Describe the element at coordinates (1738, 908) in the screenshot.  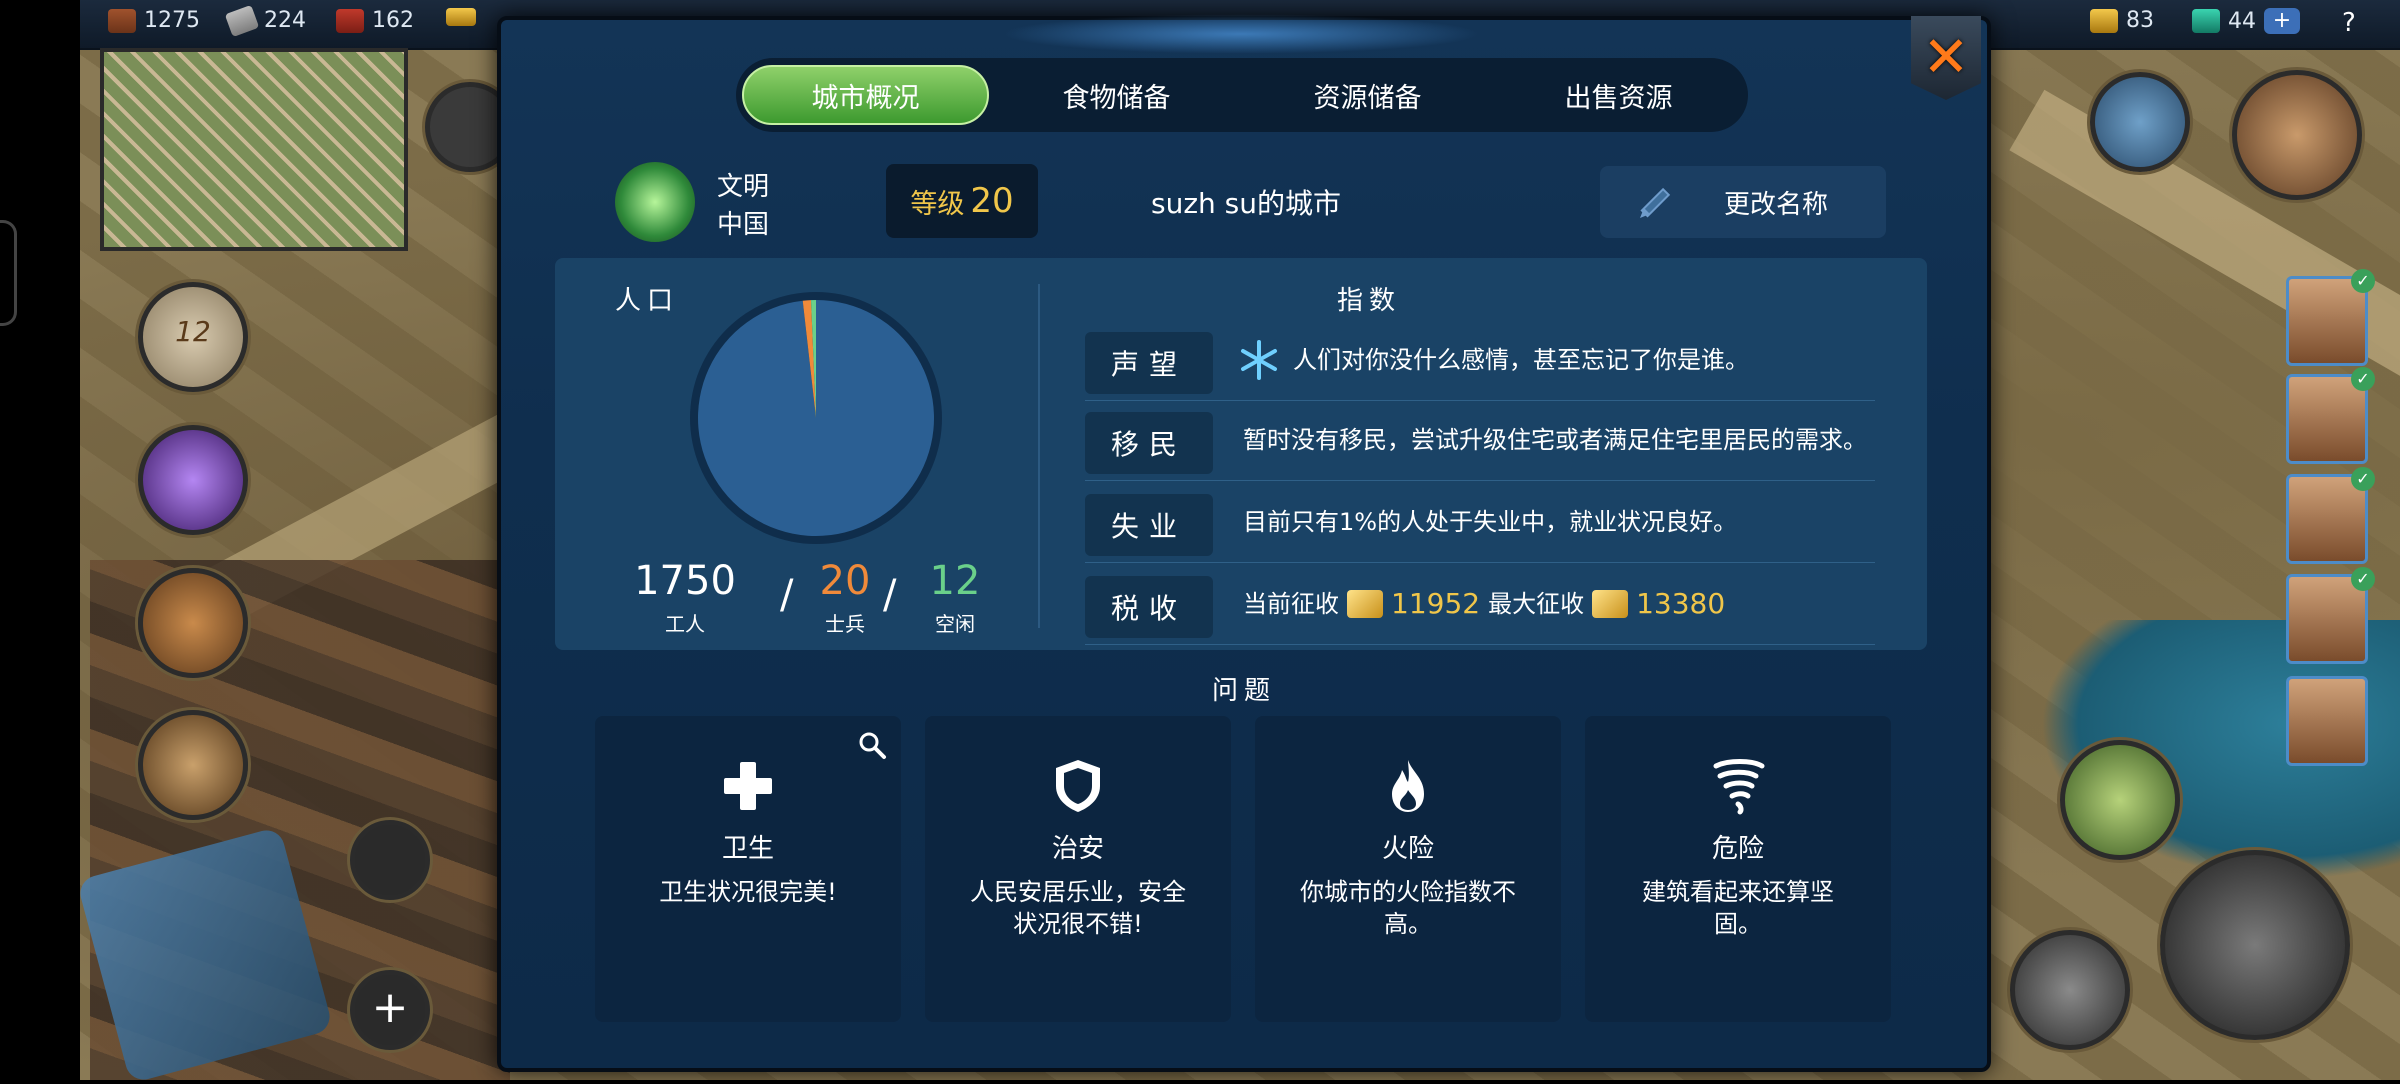
I see `issue-desc: 建筑看起来还算坚固。` at that location.